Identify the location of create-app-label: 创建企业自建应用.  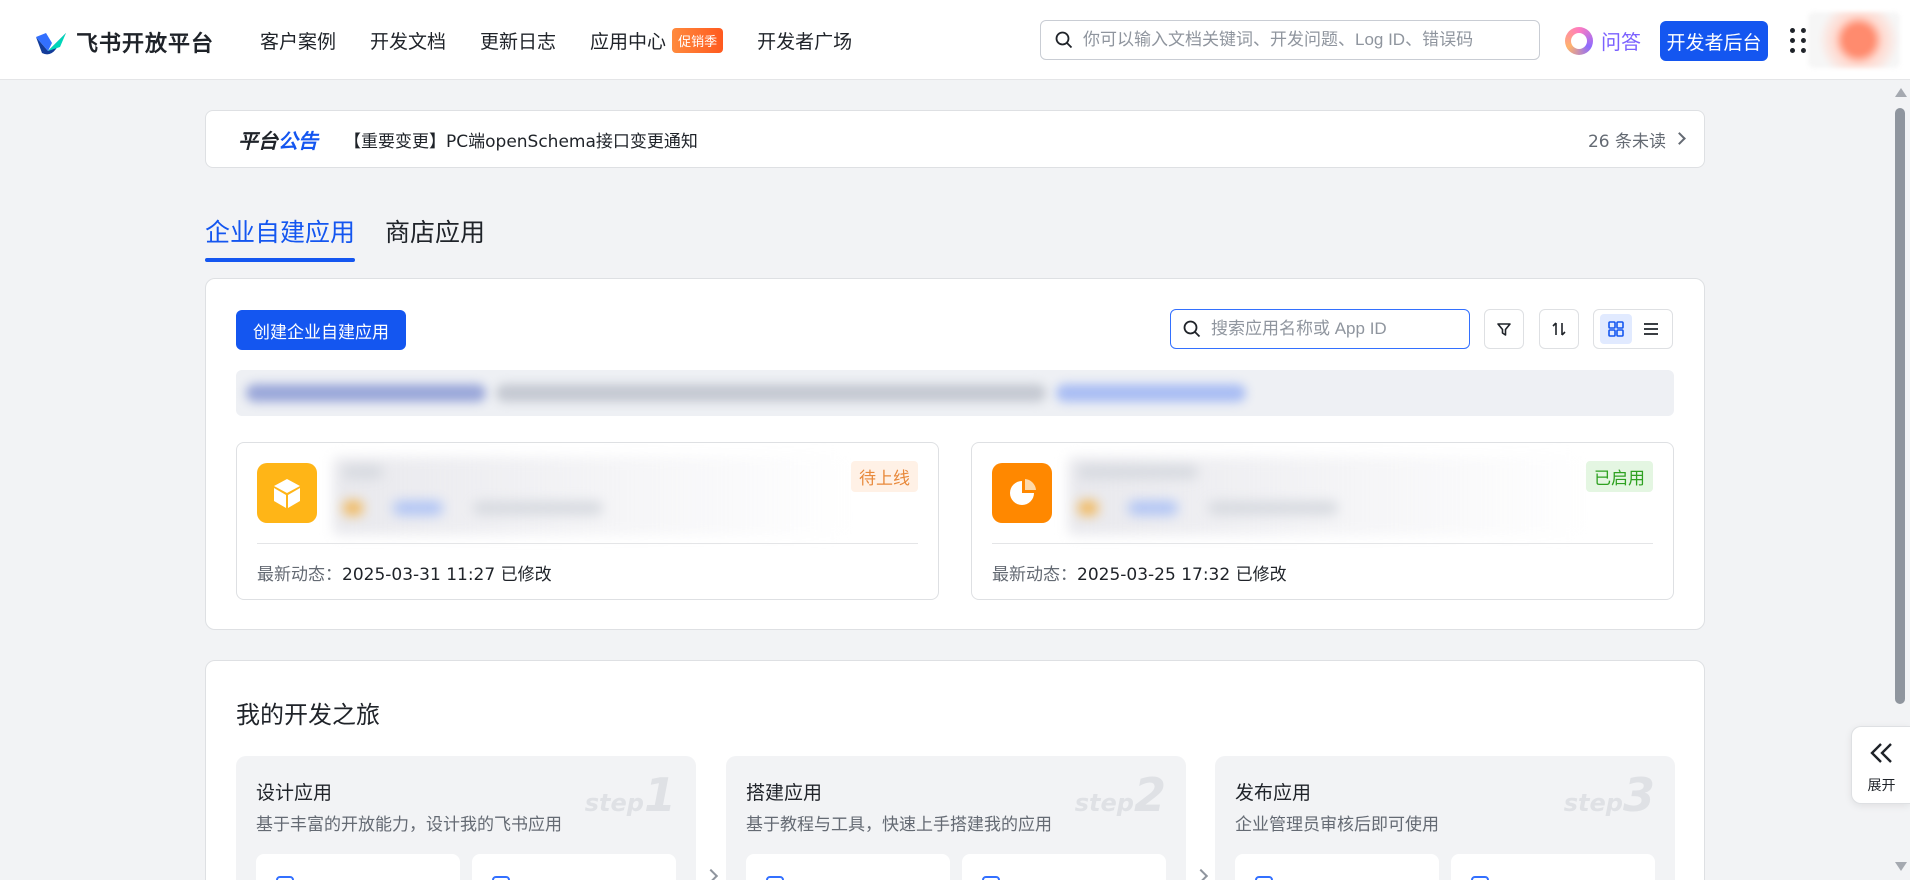
(321, 332).